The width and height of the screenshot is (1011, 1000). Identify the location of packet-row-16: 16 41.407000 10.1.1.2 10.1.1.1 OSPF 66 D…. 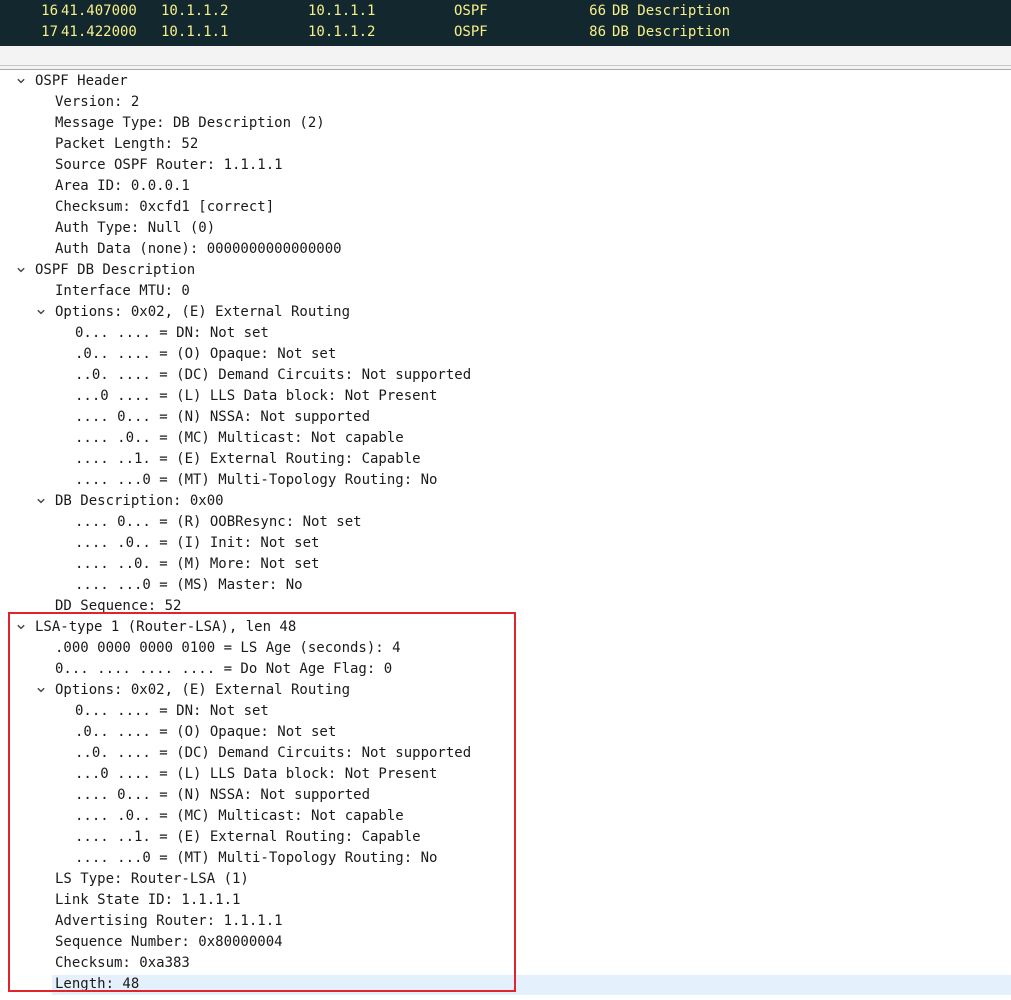
(505, 11).